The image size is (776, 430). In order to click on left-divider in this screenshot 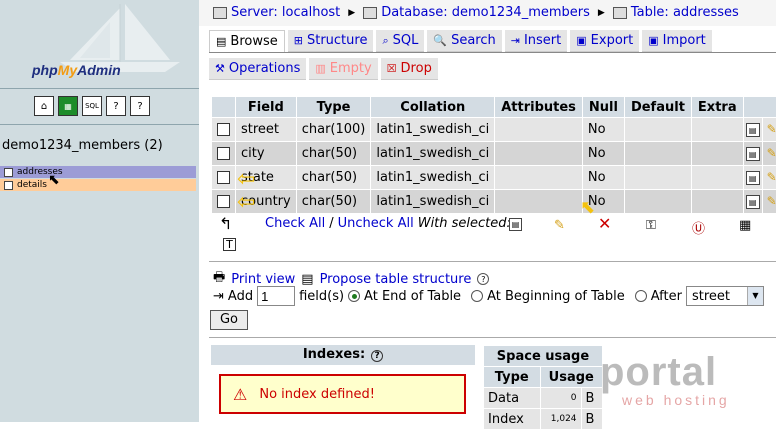, I will do `click(99, 124)`.